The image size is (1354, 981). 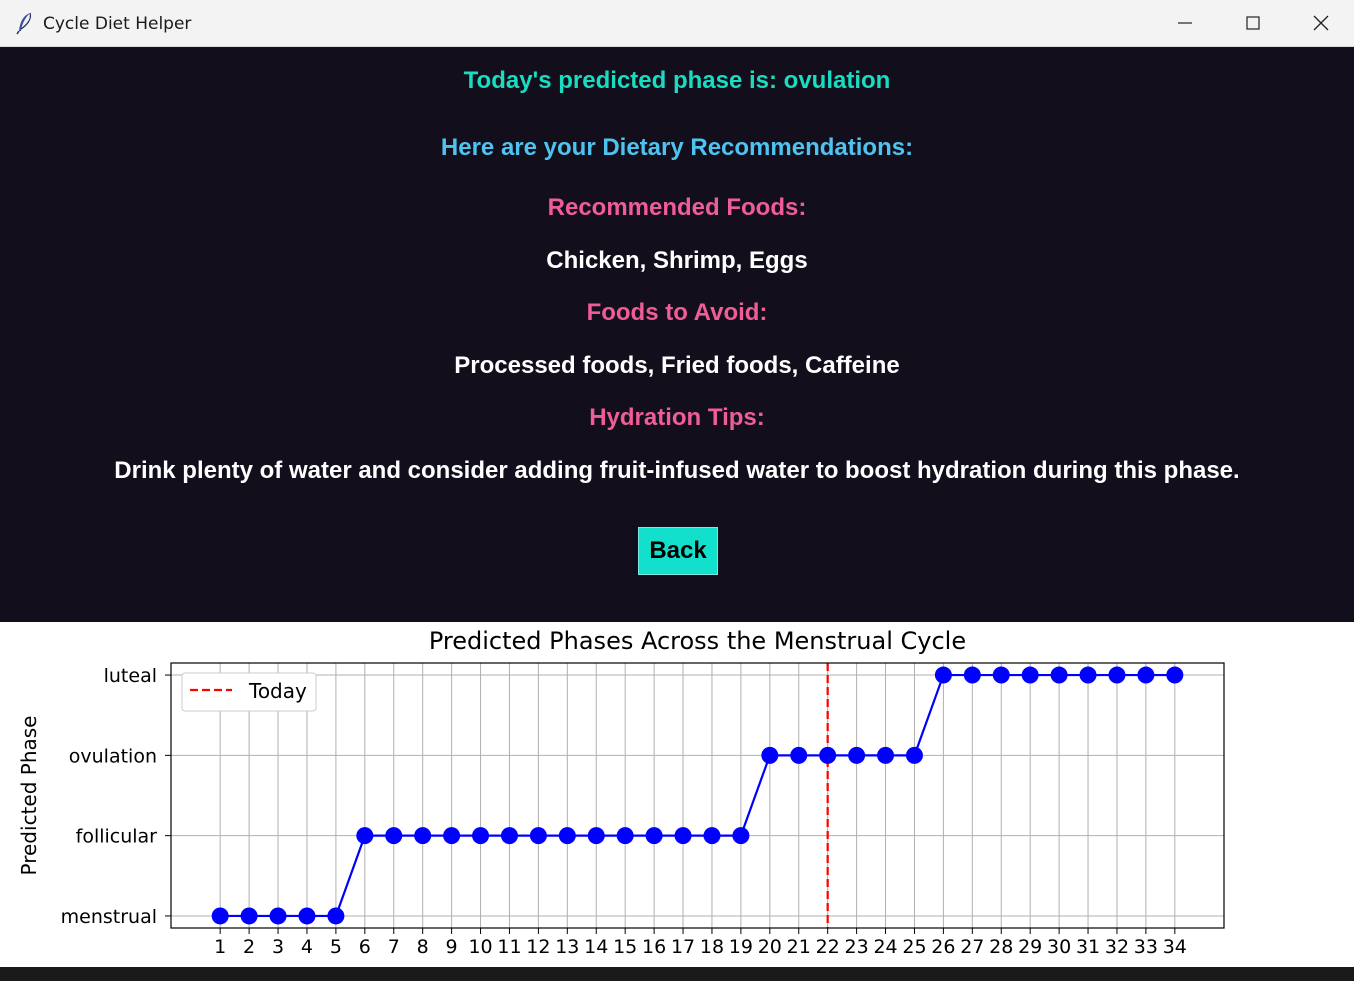 What do you see at coordinates (567, 947) in the screenshot?
I see `x-tick-label: 13` at bounding box center [567, 947].